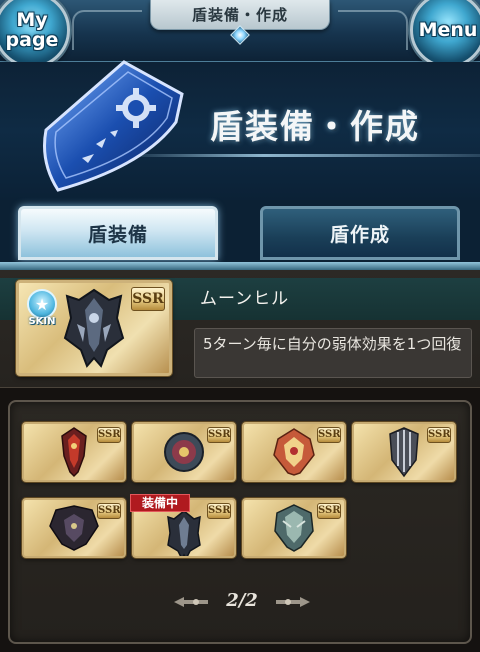 The width and height of the screenshot is (480, 652). I want to click on header-ornament-right, so click(373, 30).